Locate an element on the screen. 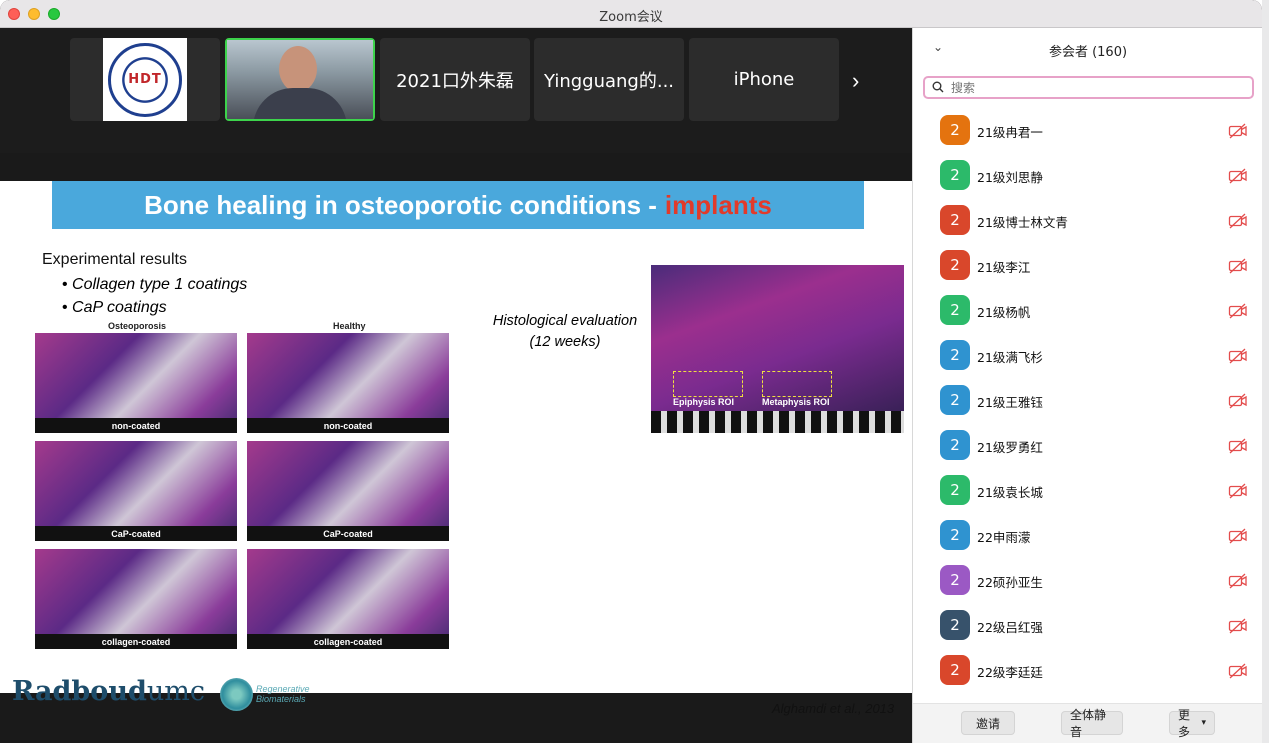 The width and height of the screenshot is (1269, 743). roi-box-epiphysis is located at coordinates (708, 384).